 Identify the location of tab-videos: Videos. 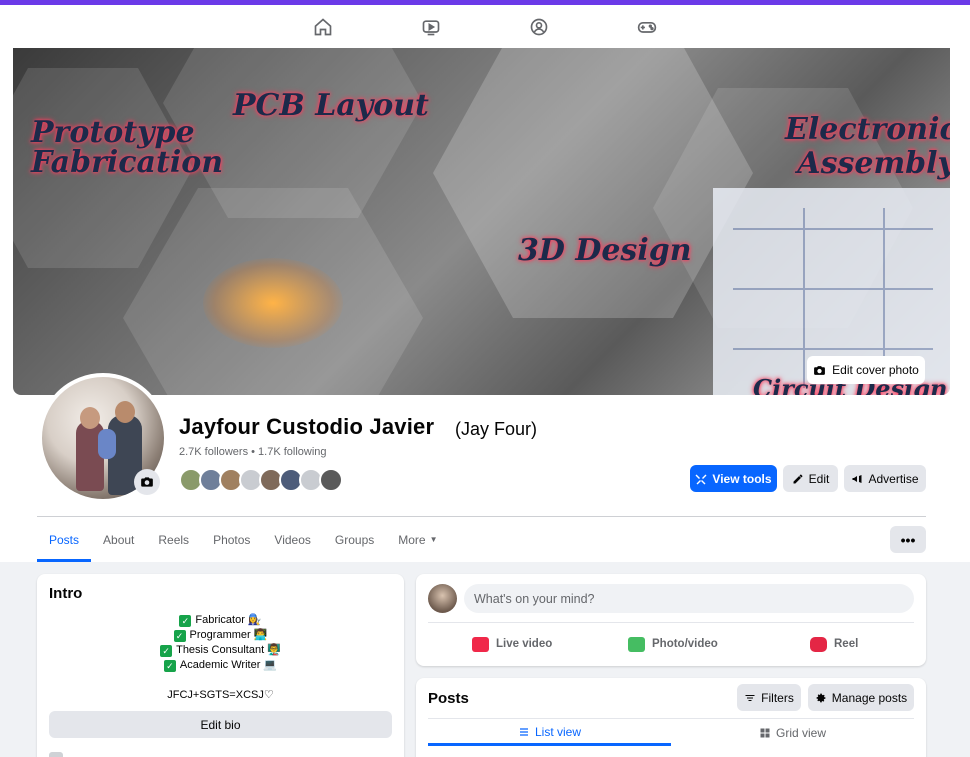
(292, 539).